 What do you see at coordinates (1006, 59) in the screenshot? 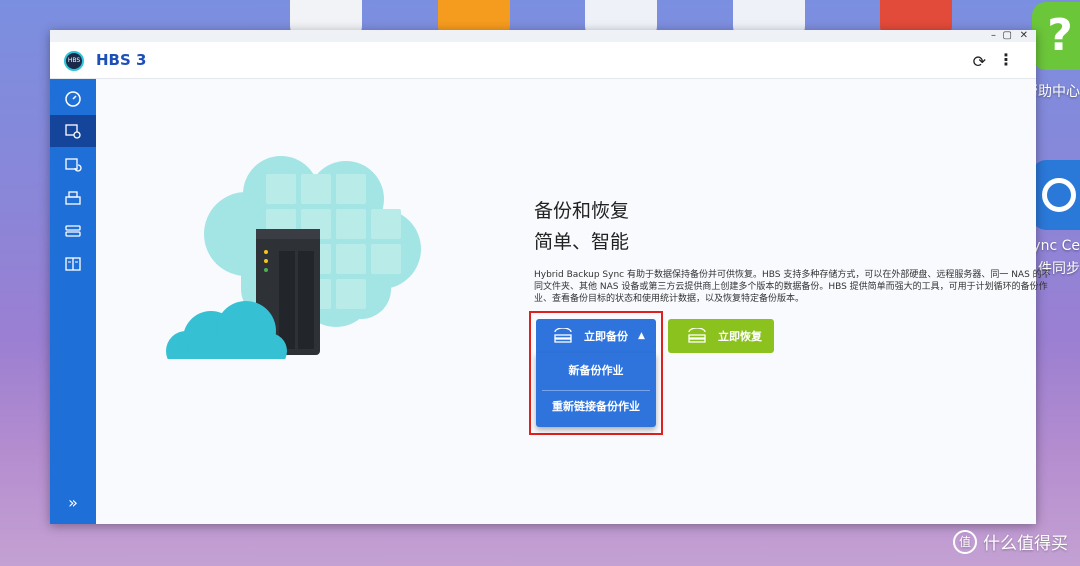
I see `more-vertical-icon: ⋮` at bounding box center [1006, 59].